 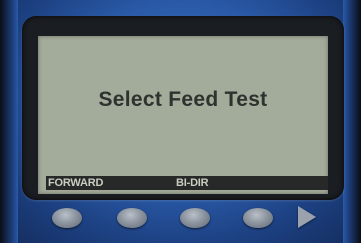 I want to click on screen-message: Select Feed Test, so click(x=183, y=99).